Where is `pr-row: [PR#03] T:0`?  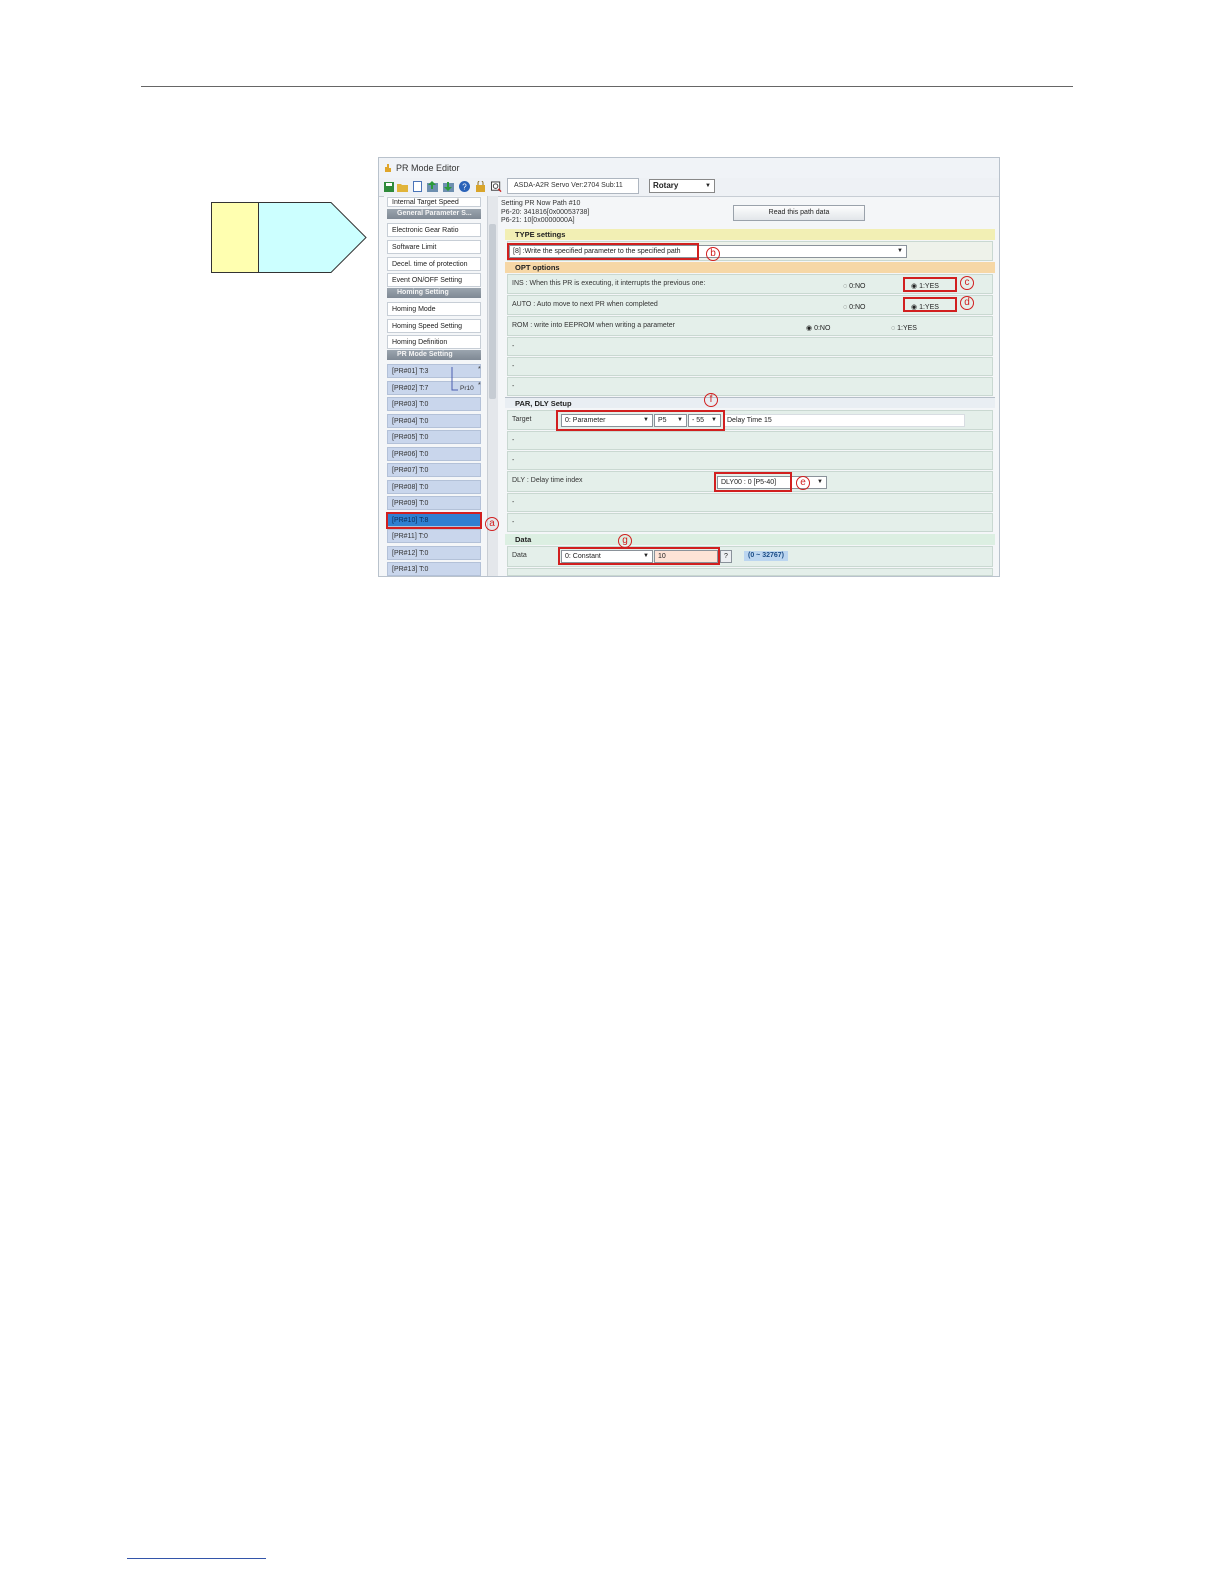 pr-row: [PR#03] T:0 is located at coordinates (434, 404).